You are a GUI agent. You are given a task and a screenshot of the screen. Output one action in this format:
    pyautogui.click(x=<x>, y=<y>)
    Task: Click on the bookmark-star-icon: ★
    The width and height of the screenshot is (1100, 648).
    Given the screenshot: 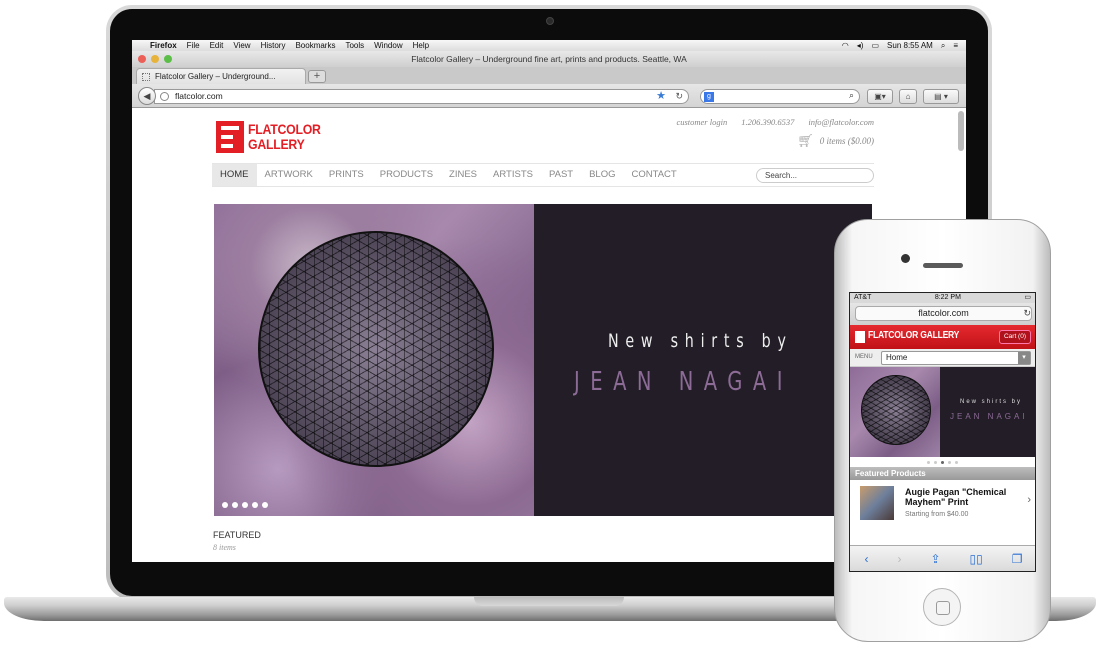 What is the action you would take?
    pyautogui.click(x=661, y=96)
    